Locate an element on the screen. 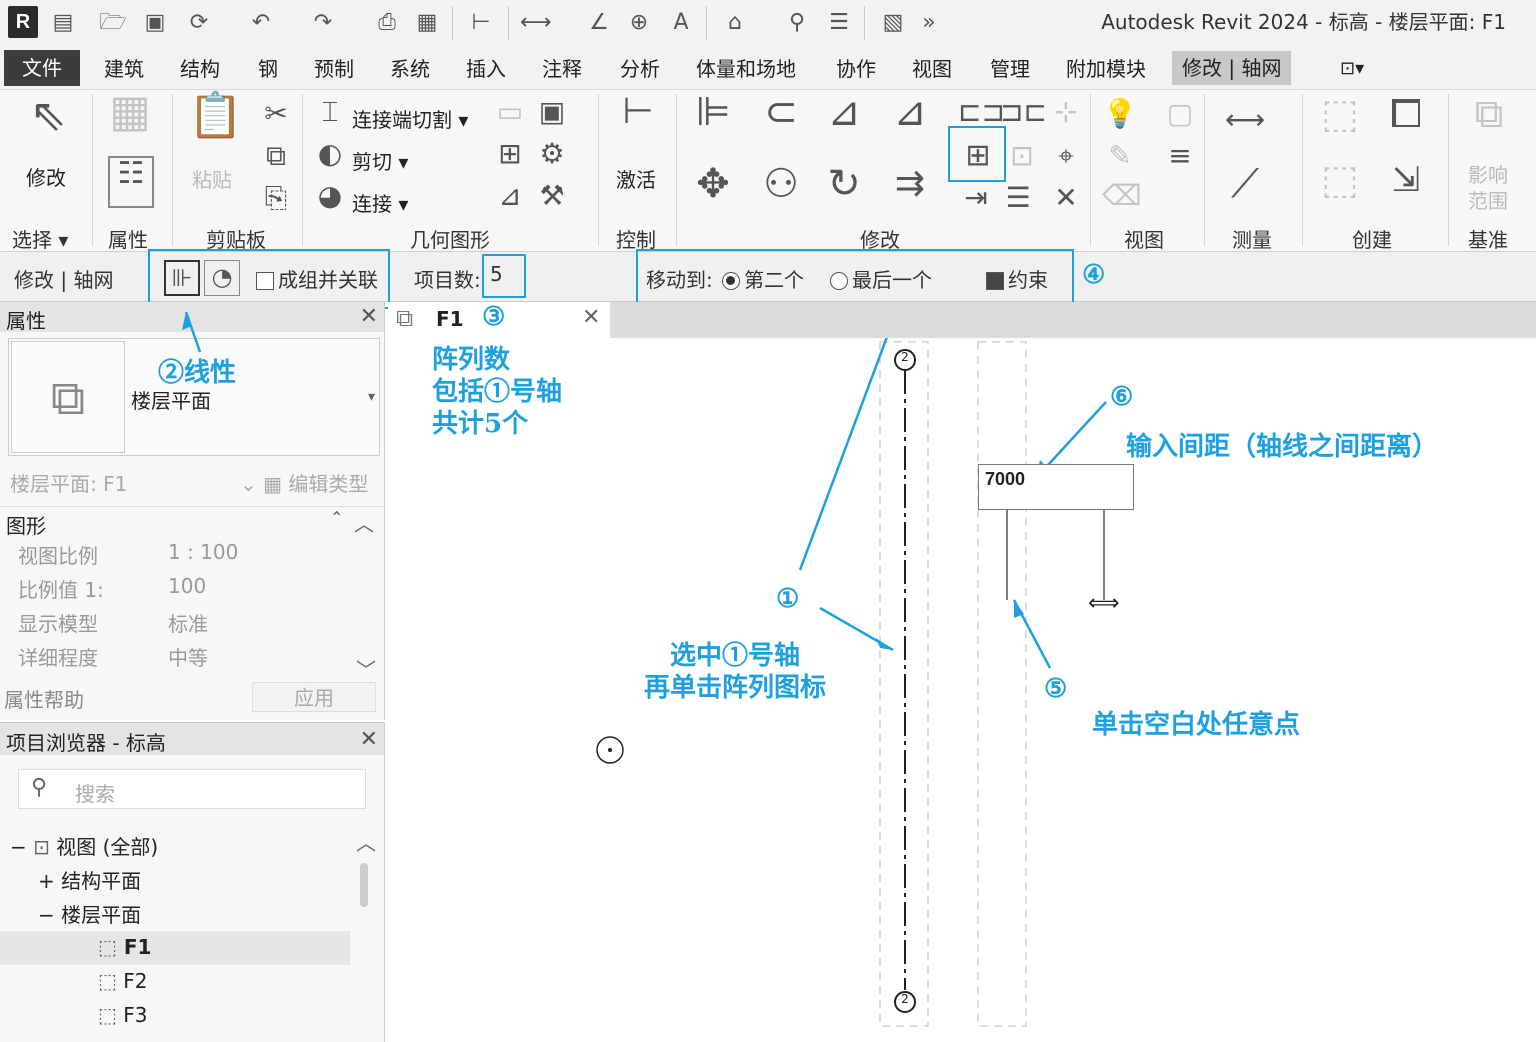 The width and height of the screenshot is (1536, 1042). modify-cursor-icon: ⇖ is located at coordinates (48, 122).